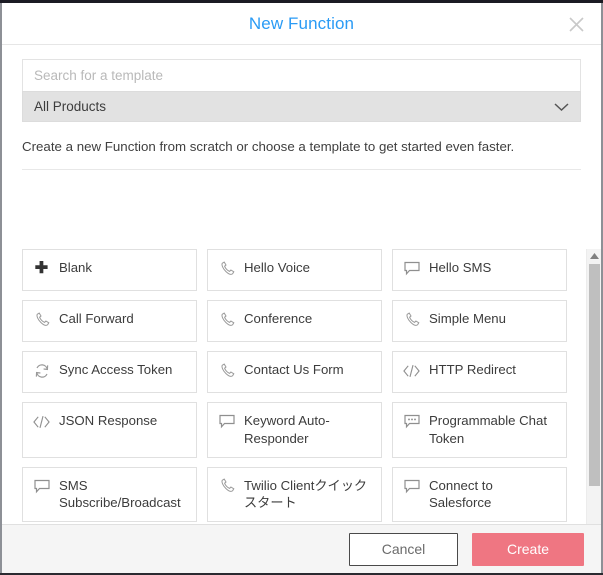 Image resolution: width=603 pixels, height=575 pixels. I want to click on dialog-header: New Function, so click(301, 24).